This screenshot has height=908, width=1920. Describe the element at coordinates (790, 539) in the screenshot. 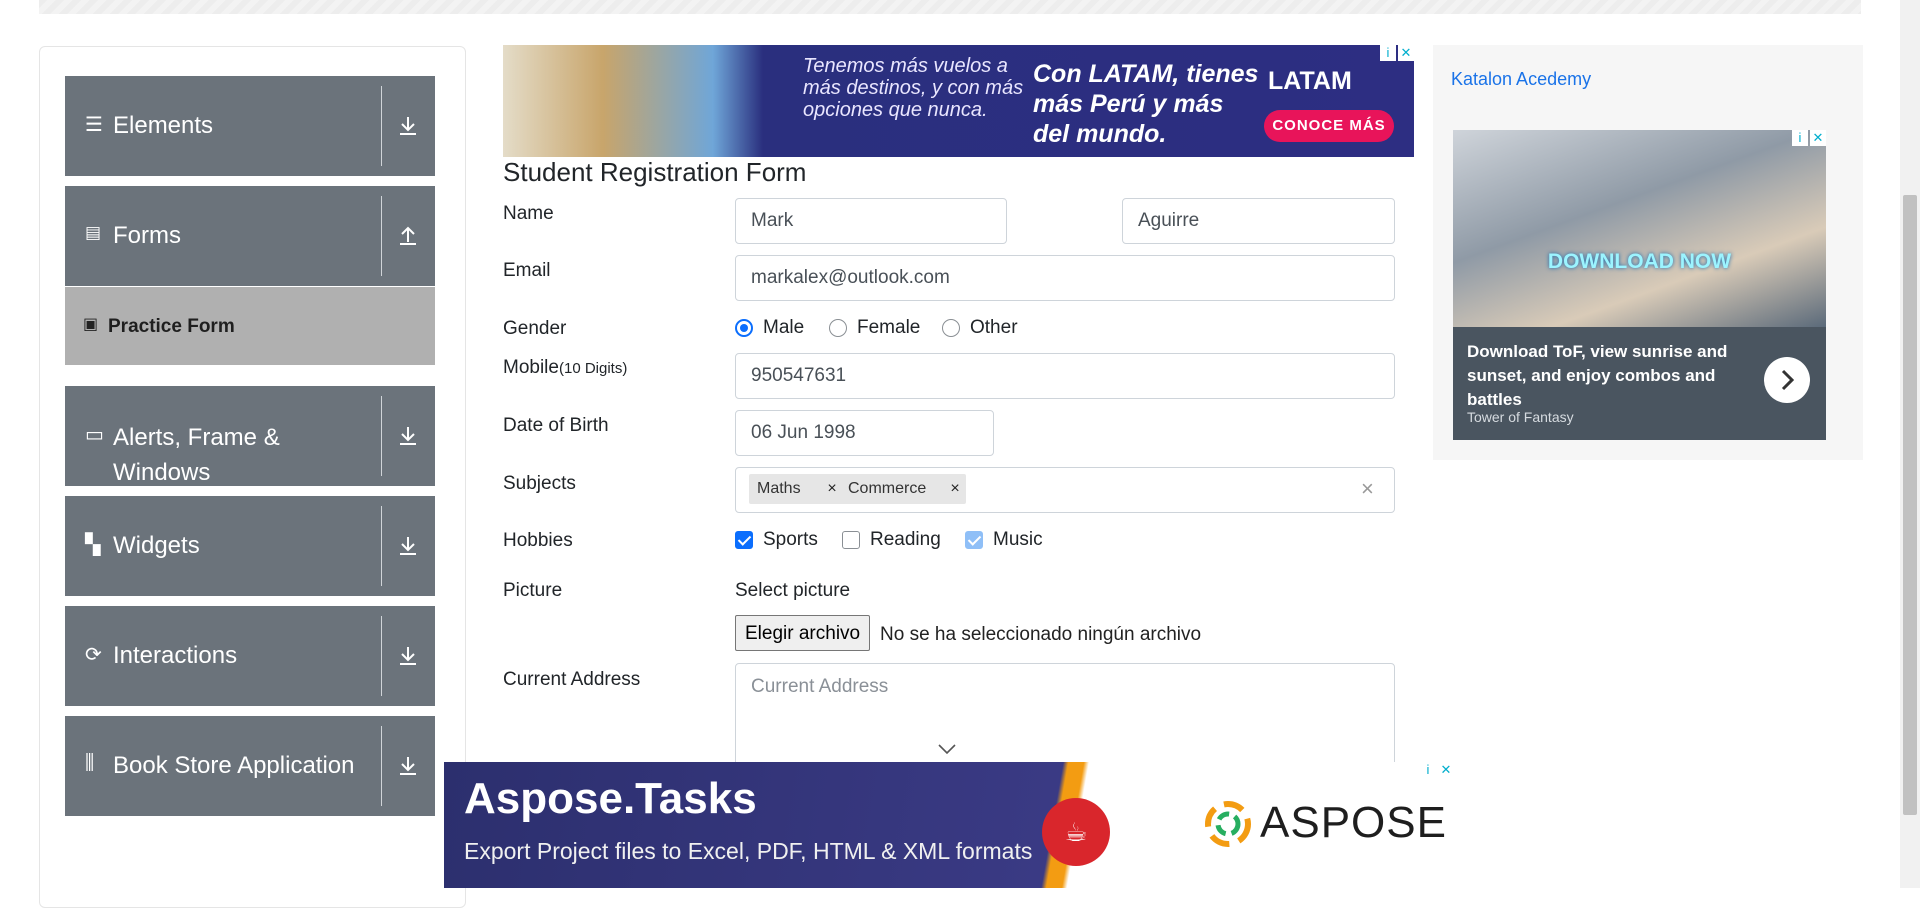

I see `checkbox-label: Sports` at that location.